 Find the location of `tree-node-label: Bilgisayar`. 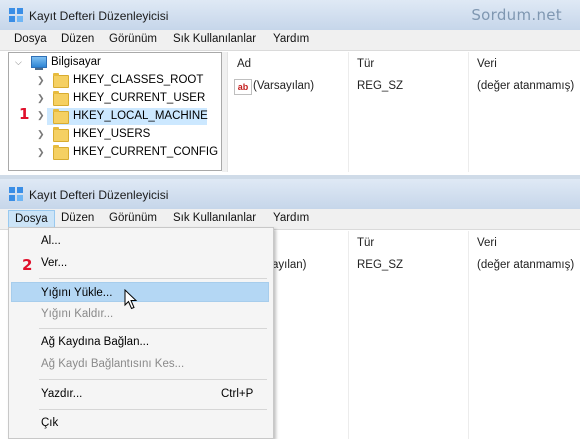

tree-node-label: Bilgisayar is located at coordinates (76, 62).